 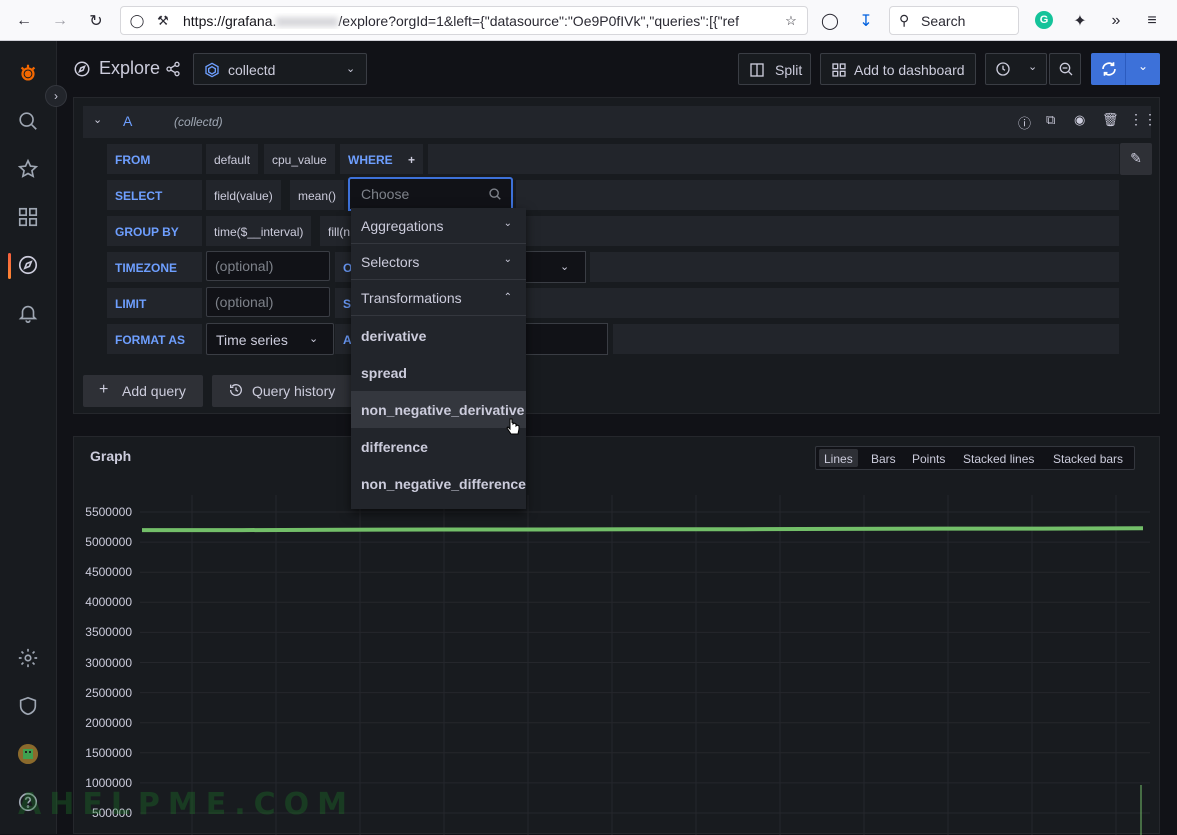 I want to click on menu-item-label: non_negative_derivative, so click(x=443, y=410).